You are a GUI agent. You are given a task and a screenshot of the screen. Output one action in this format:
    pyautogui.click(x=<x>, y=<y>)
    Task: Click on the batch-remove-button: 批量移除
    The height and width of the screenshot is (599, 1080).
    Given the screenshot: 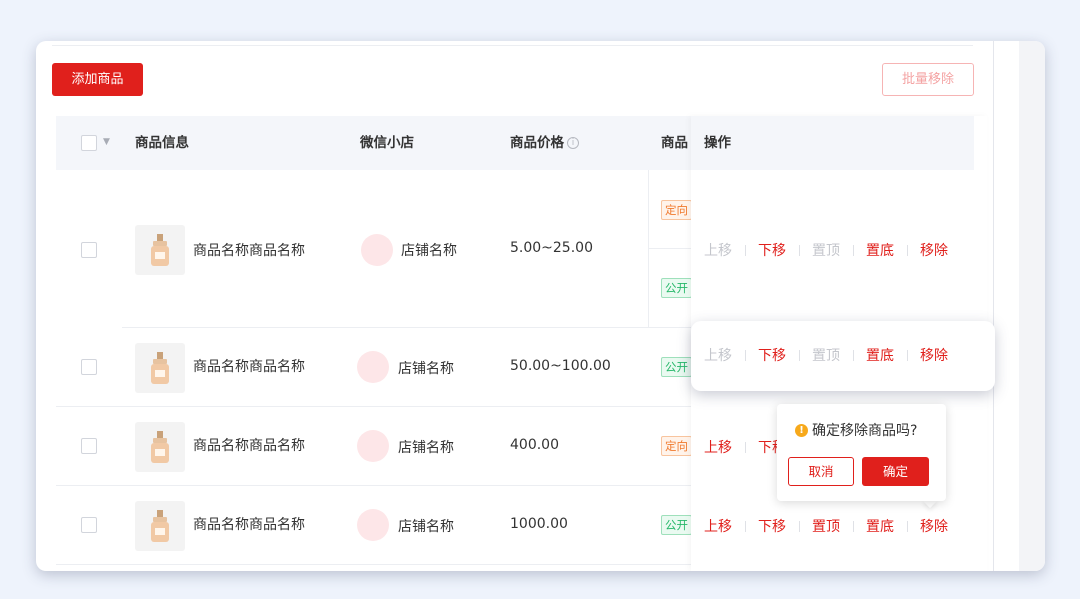 What is the action you would take?
    pyautogui.click(x=928, y=79)
    